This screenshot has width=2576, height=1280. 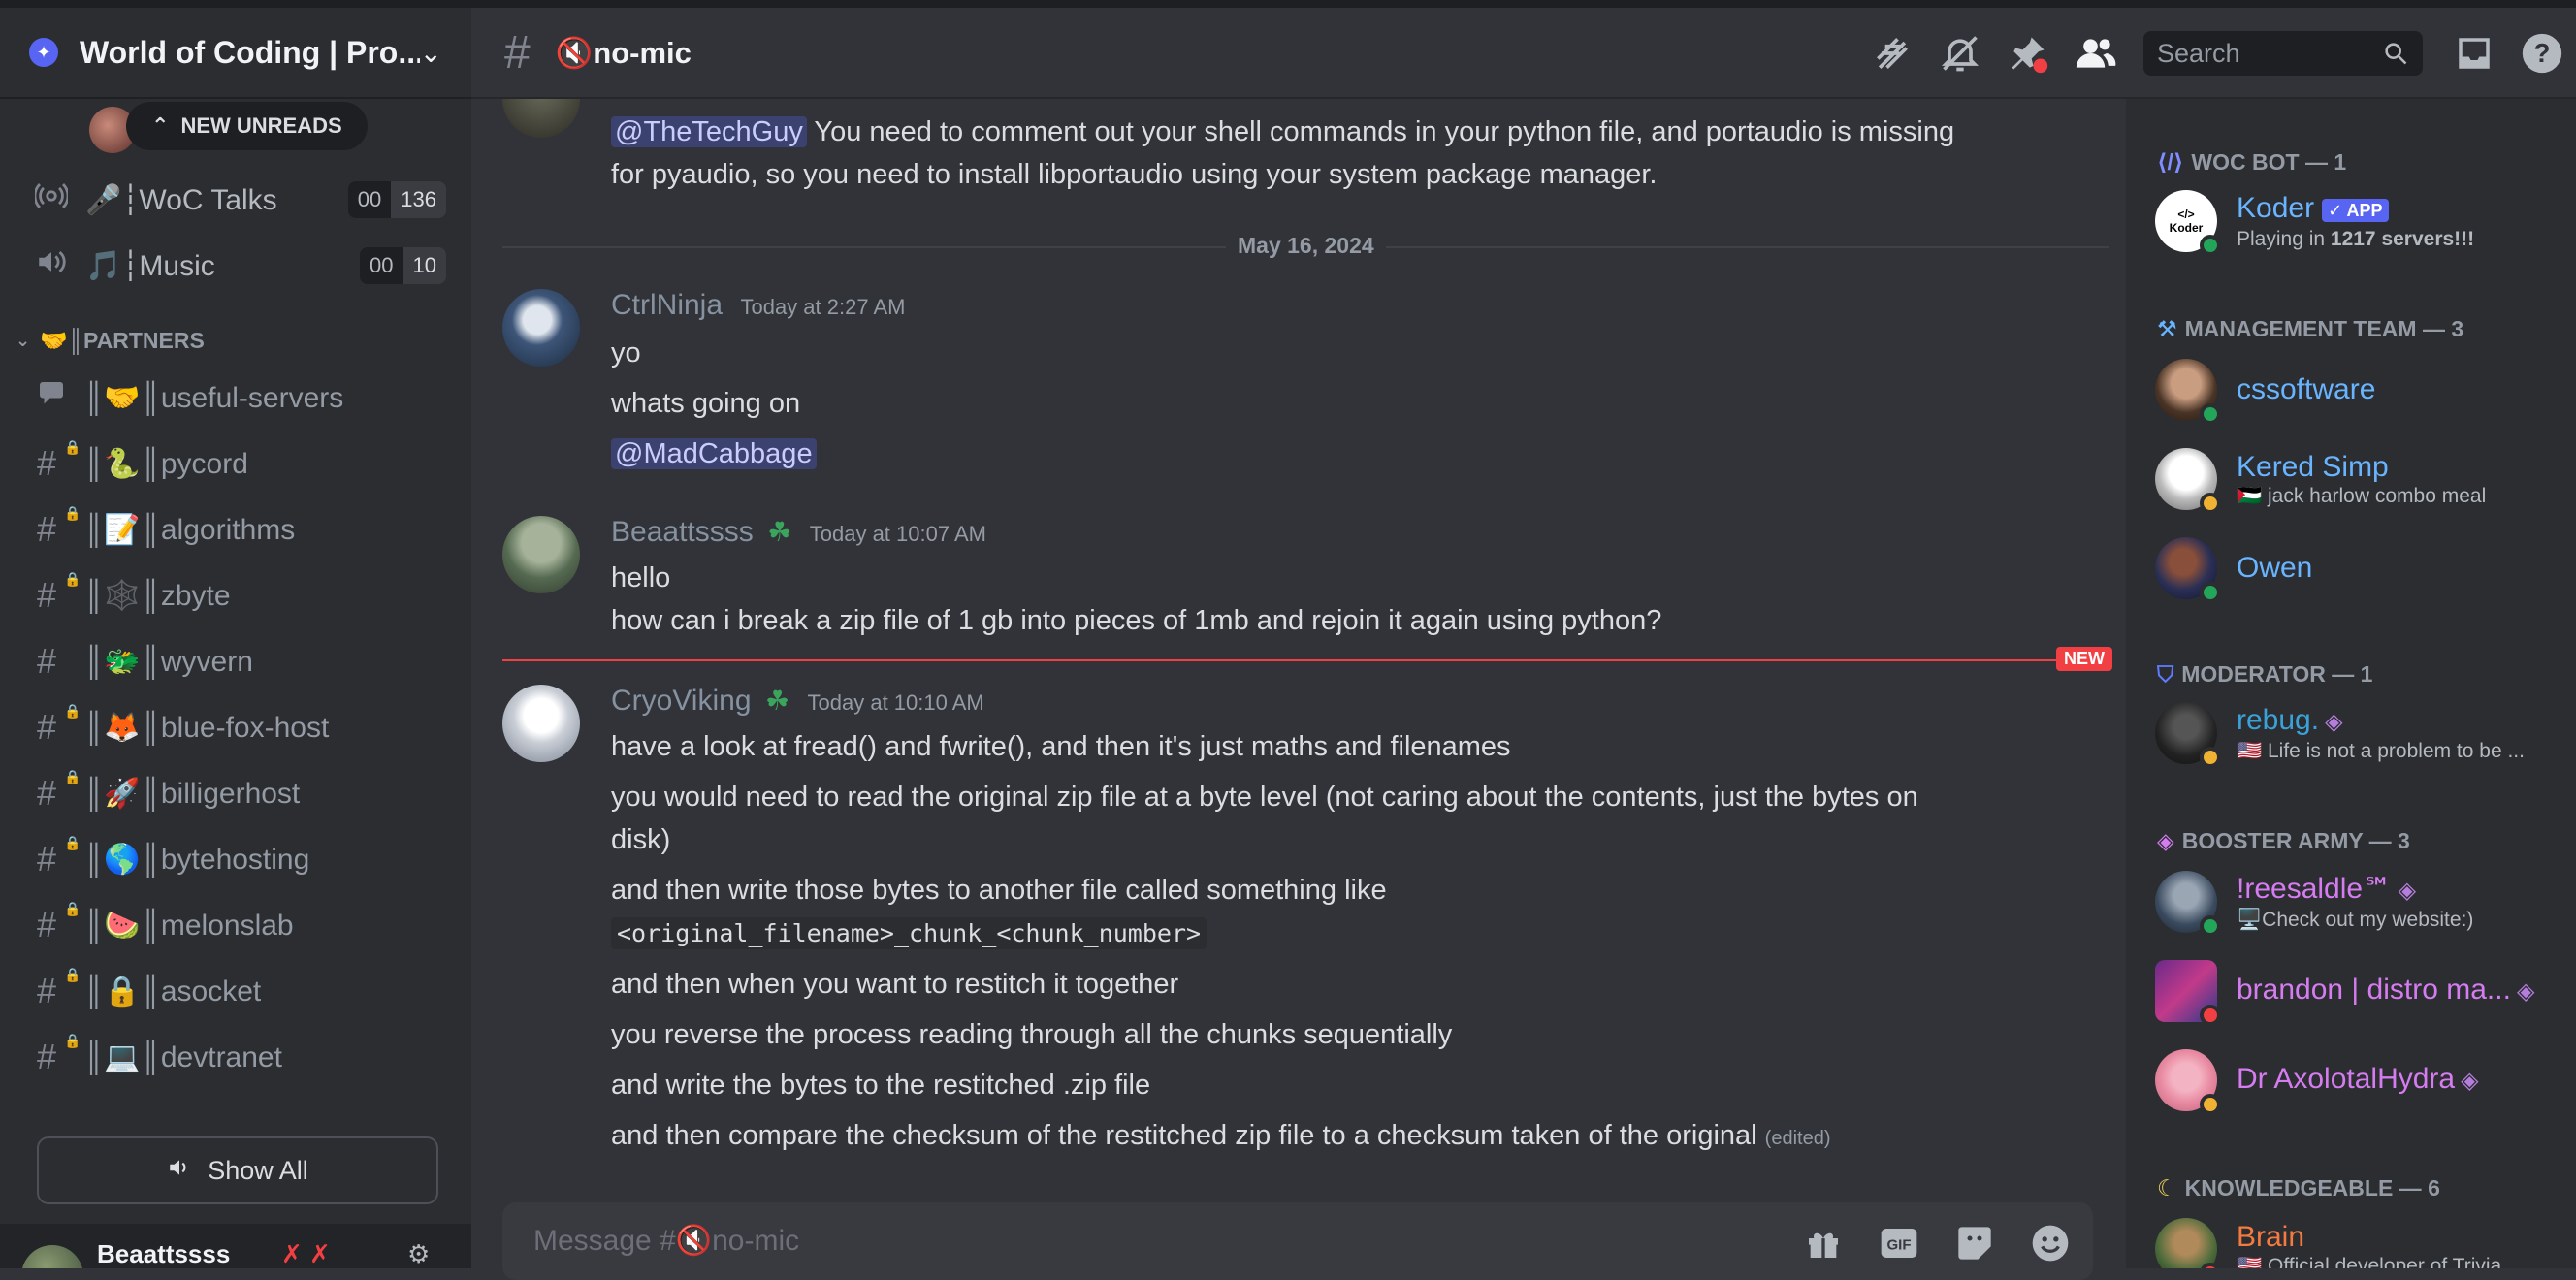 I want to click on tools-icon: ⚒, so click(x=2167, y=328).